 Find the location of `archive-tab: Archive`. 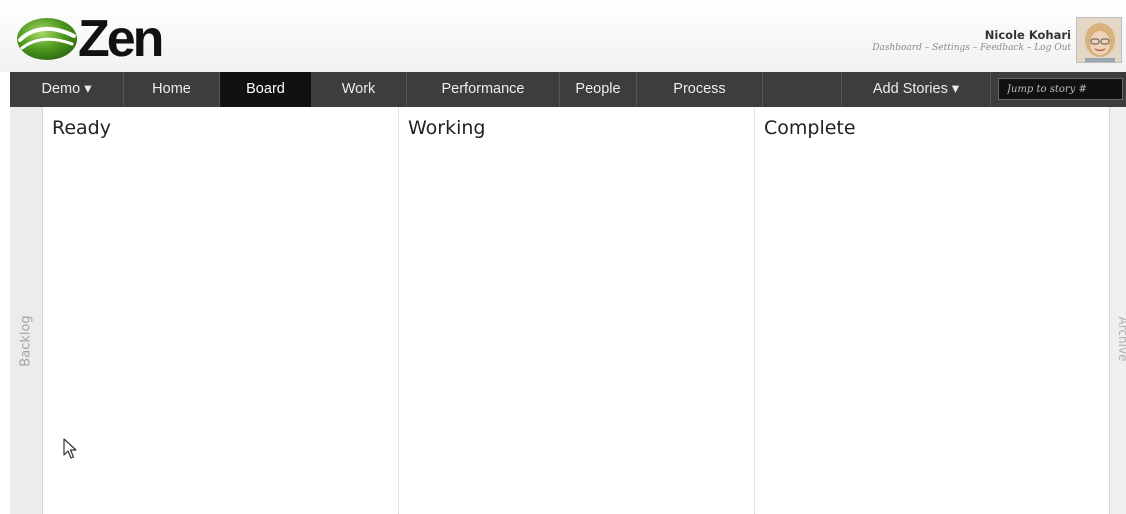

archive-tab: Archive is located at coordinates (1117, 310).